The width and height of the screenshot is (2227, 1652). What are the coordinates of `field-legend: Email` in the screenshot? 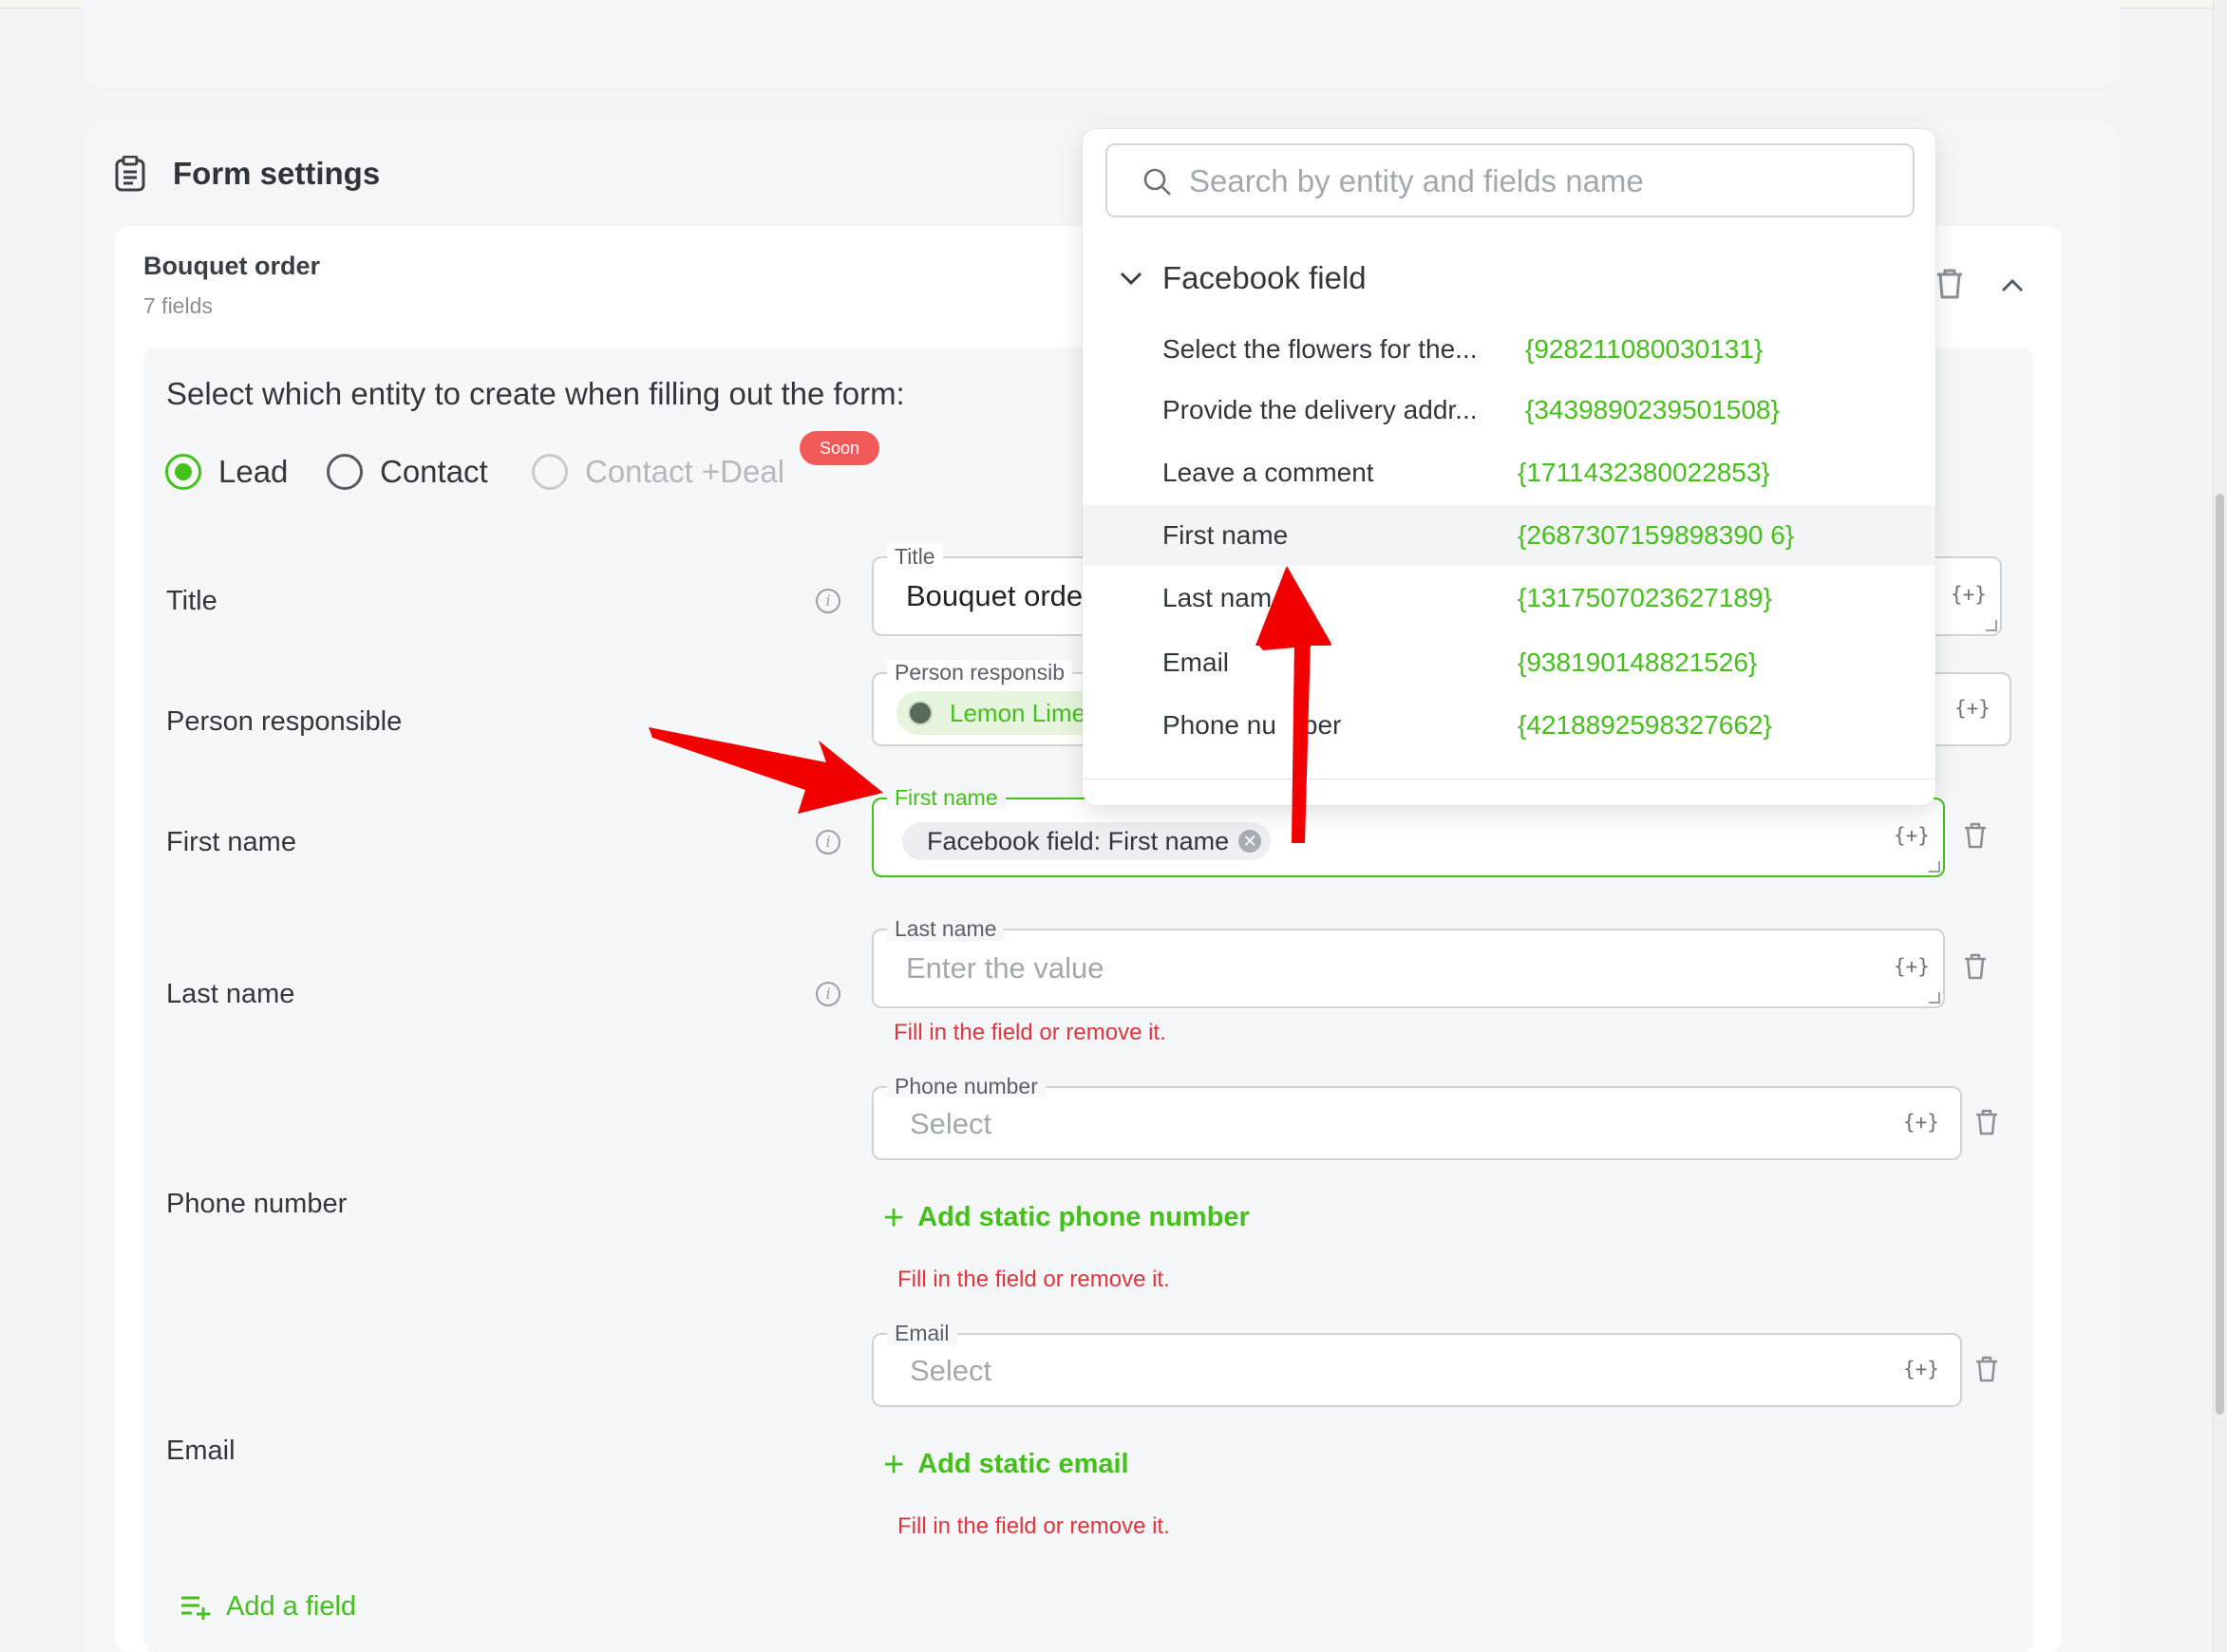 It's located at (922, 1333).